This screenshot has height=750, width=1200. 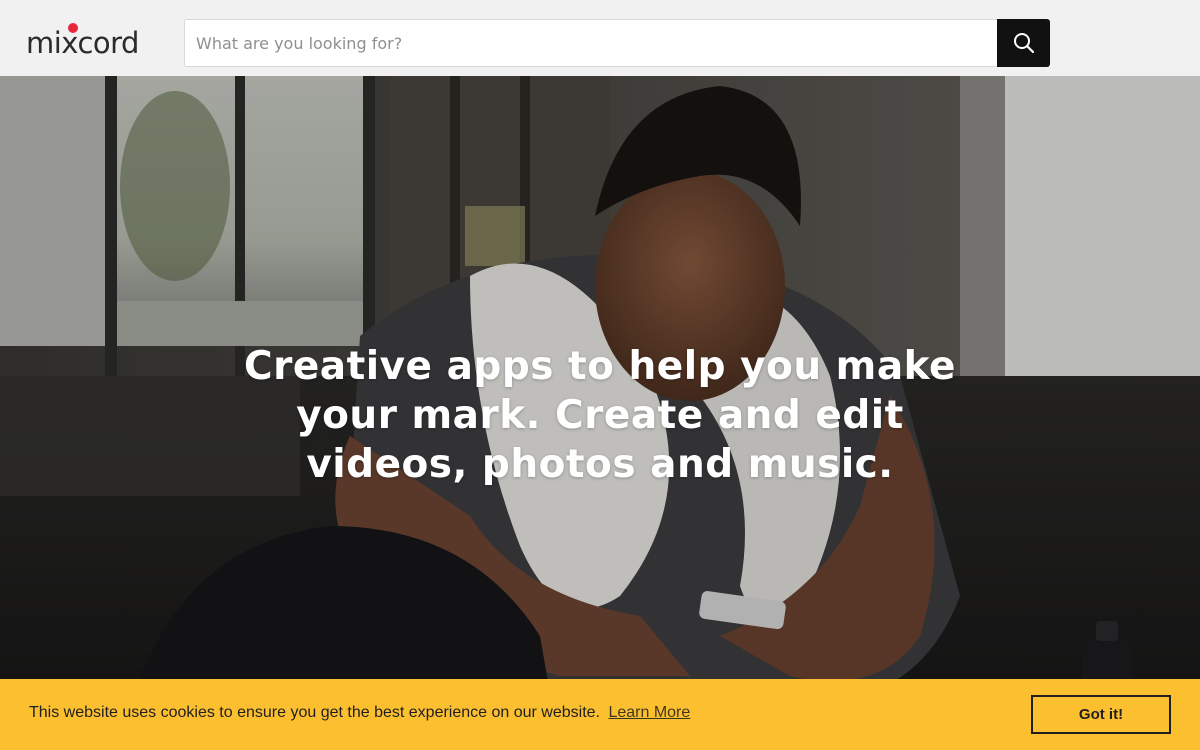 I want to click on site-header: mixcord, so click(x=600, y=38).